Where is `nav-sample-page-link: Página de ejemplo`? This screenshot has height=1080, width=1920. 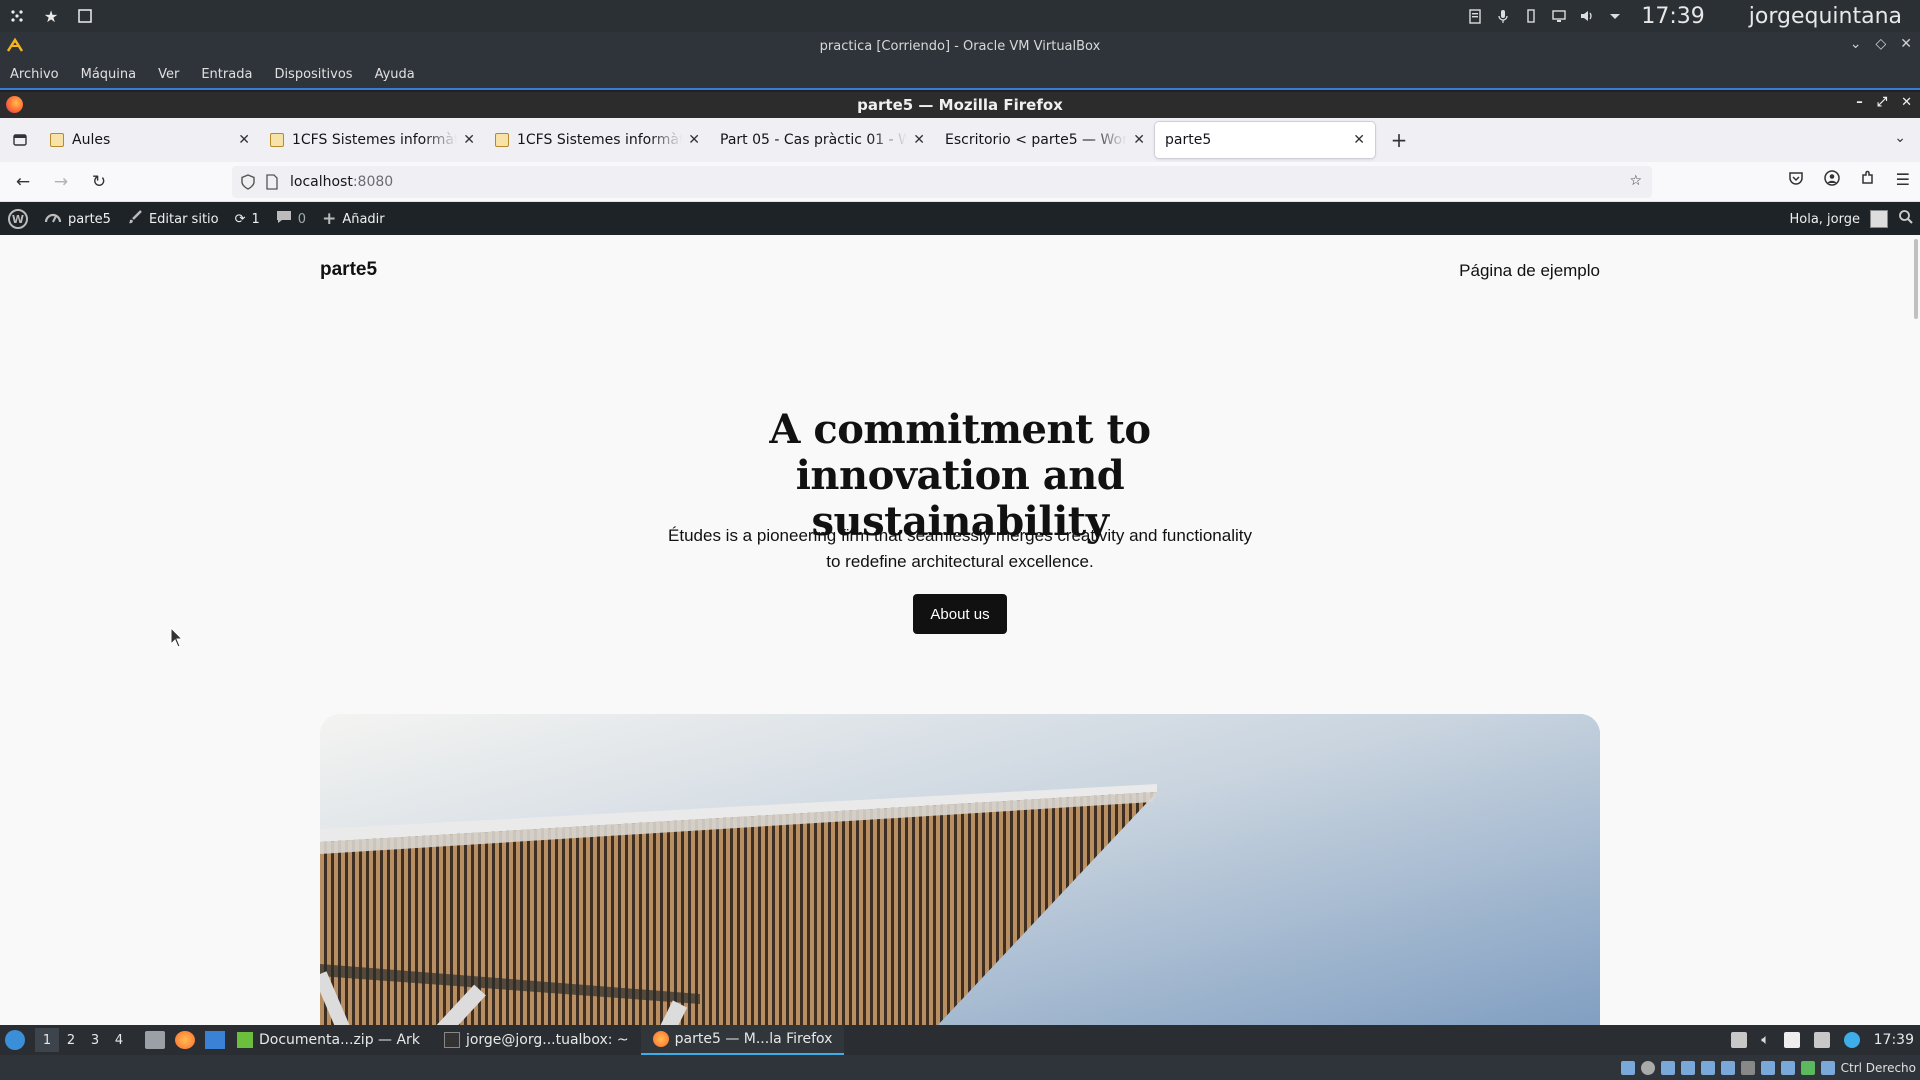
nav-sample-page-link: Página de ejemplo is located at coordinates (1529, 271).